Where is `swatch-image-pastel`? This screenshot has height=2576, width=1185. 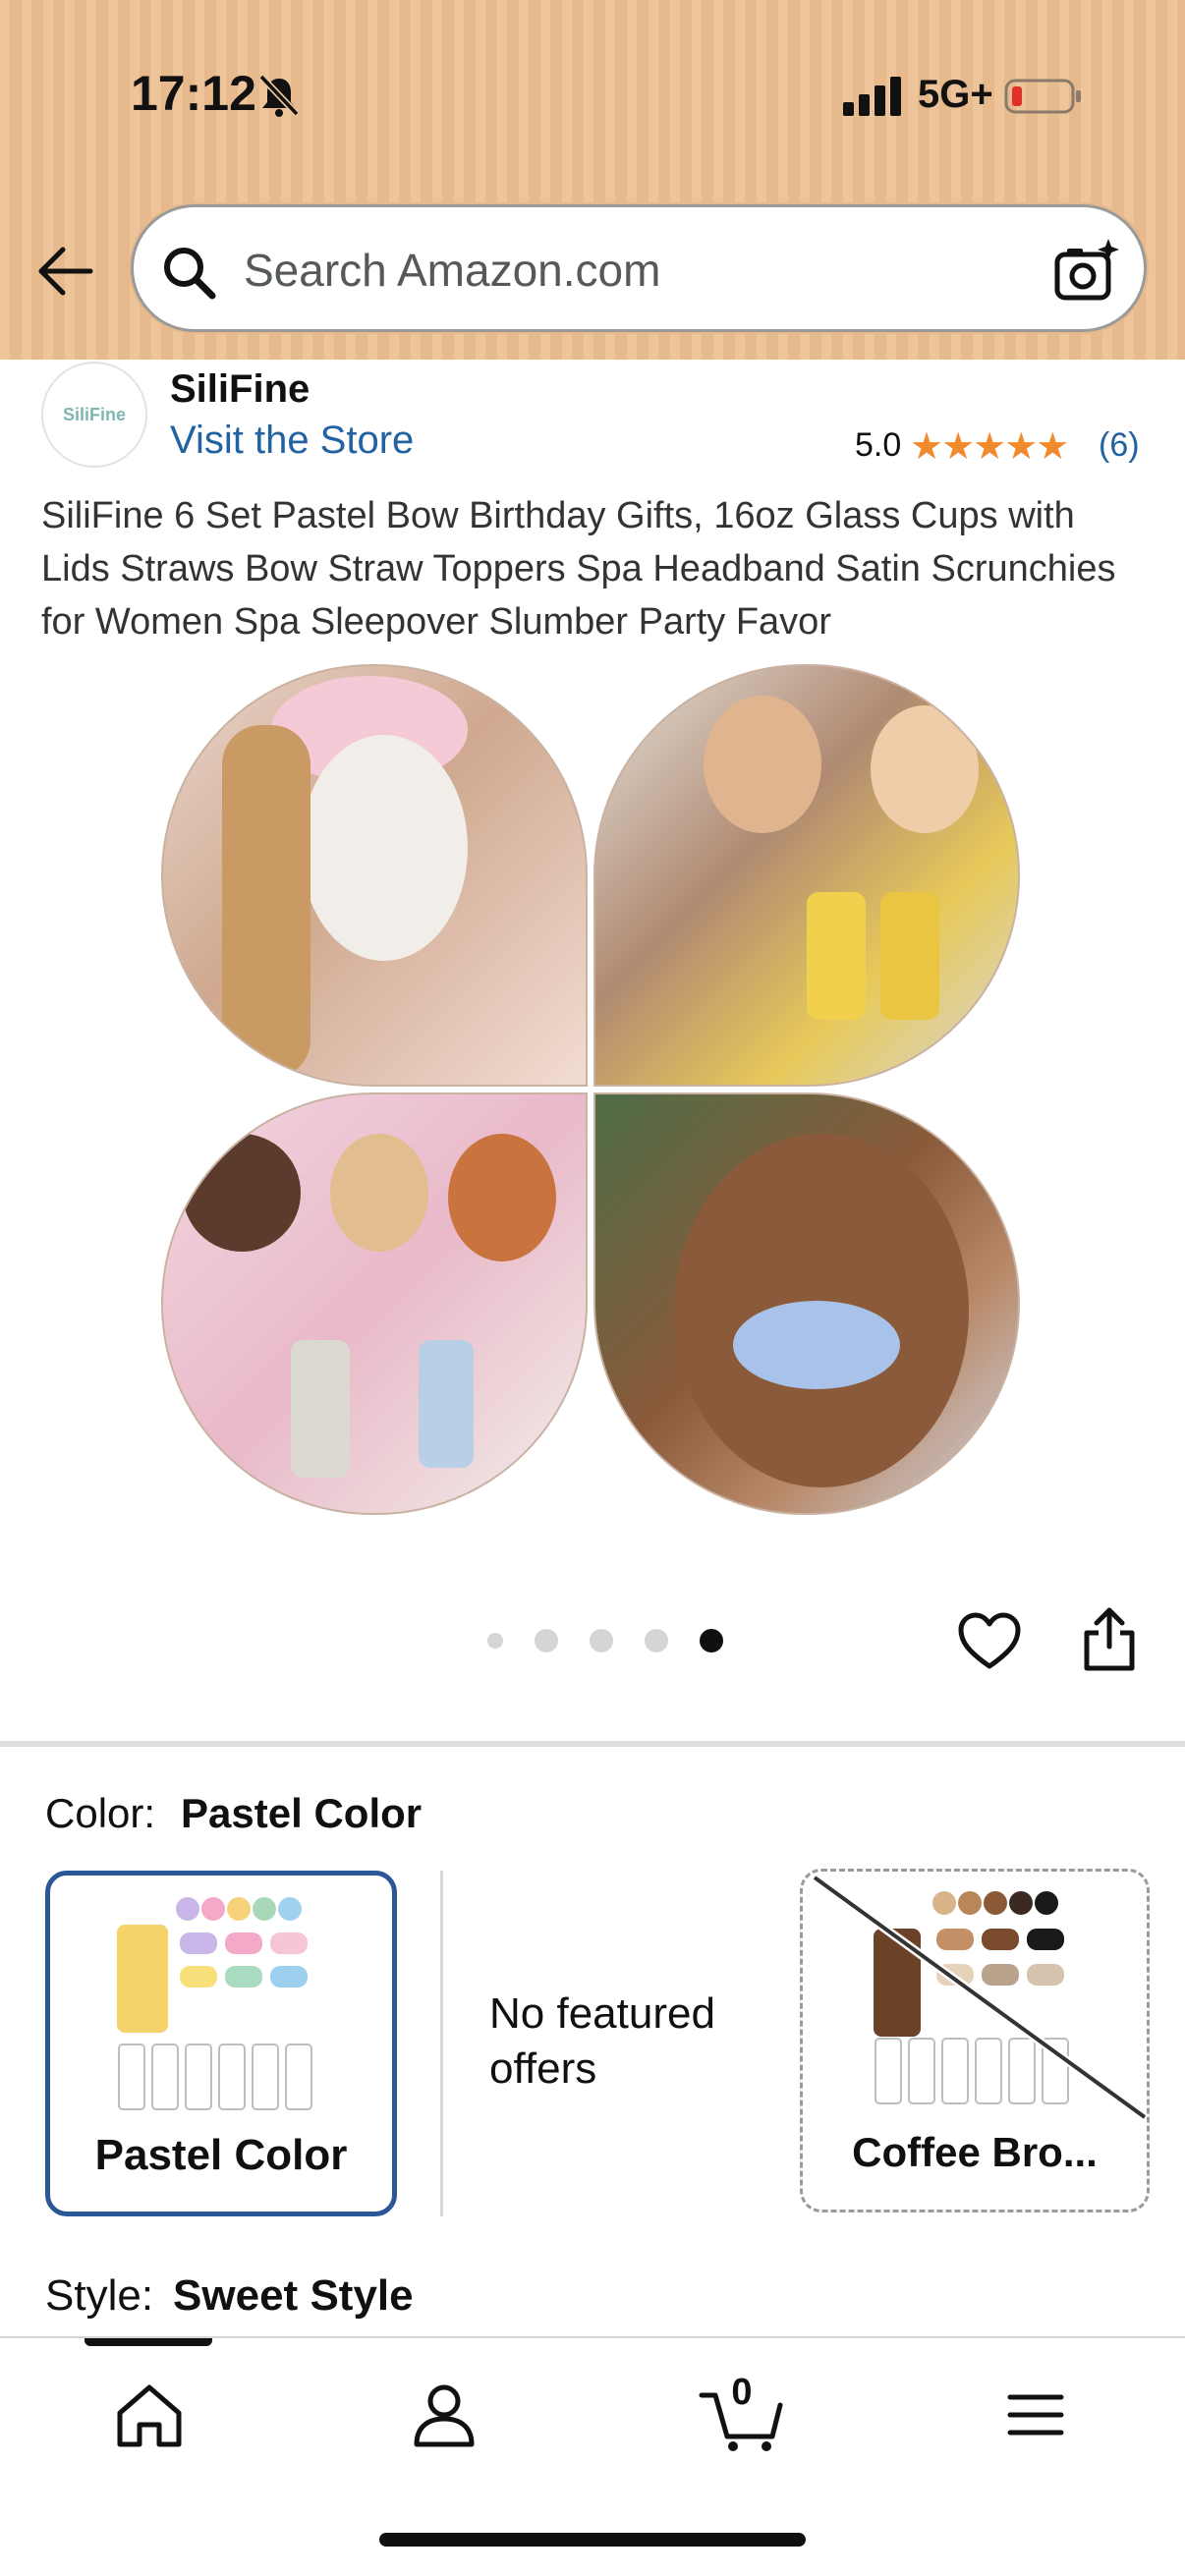
swatch-image-pastel is located at coordinates (215, 2003).